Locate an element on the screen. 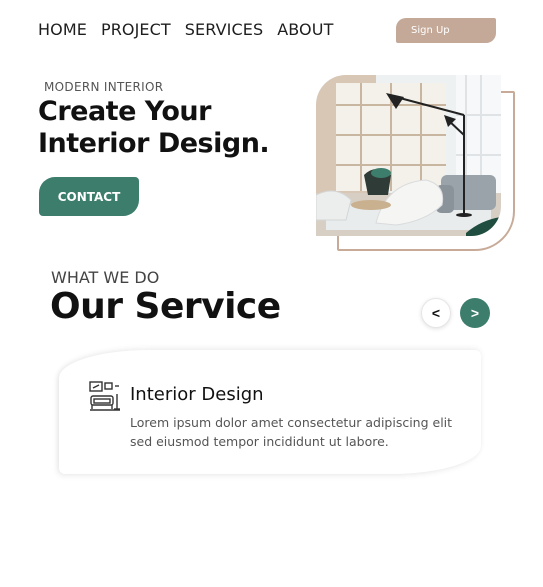 Image resolution: width=543 pixels, height=587 pixels. nav-services-link: SERVICES is located at coordinates (224, 29).